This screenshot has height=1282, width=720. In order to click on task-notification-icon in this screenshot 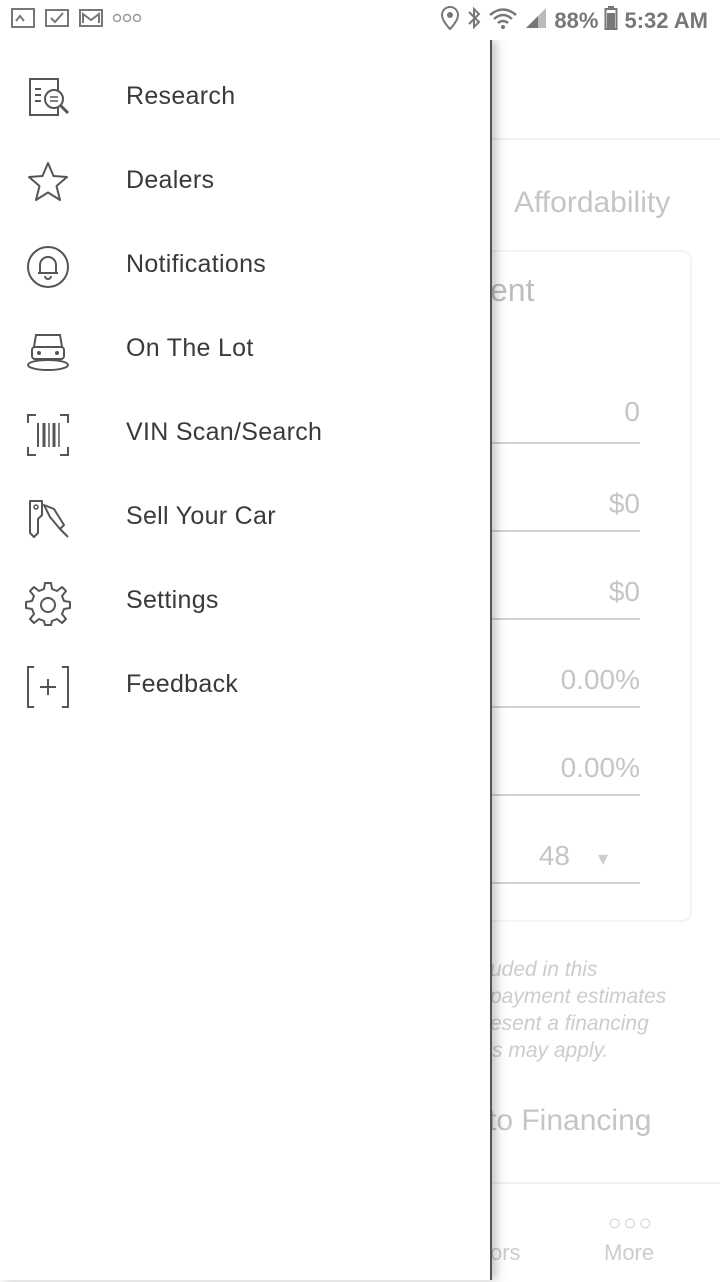, I will do `click(57, 18)`.